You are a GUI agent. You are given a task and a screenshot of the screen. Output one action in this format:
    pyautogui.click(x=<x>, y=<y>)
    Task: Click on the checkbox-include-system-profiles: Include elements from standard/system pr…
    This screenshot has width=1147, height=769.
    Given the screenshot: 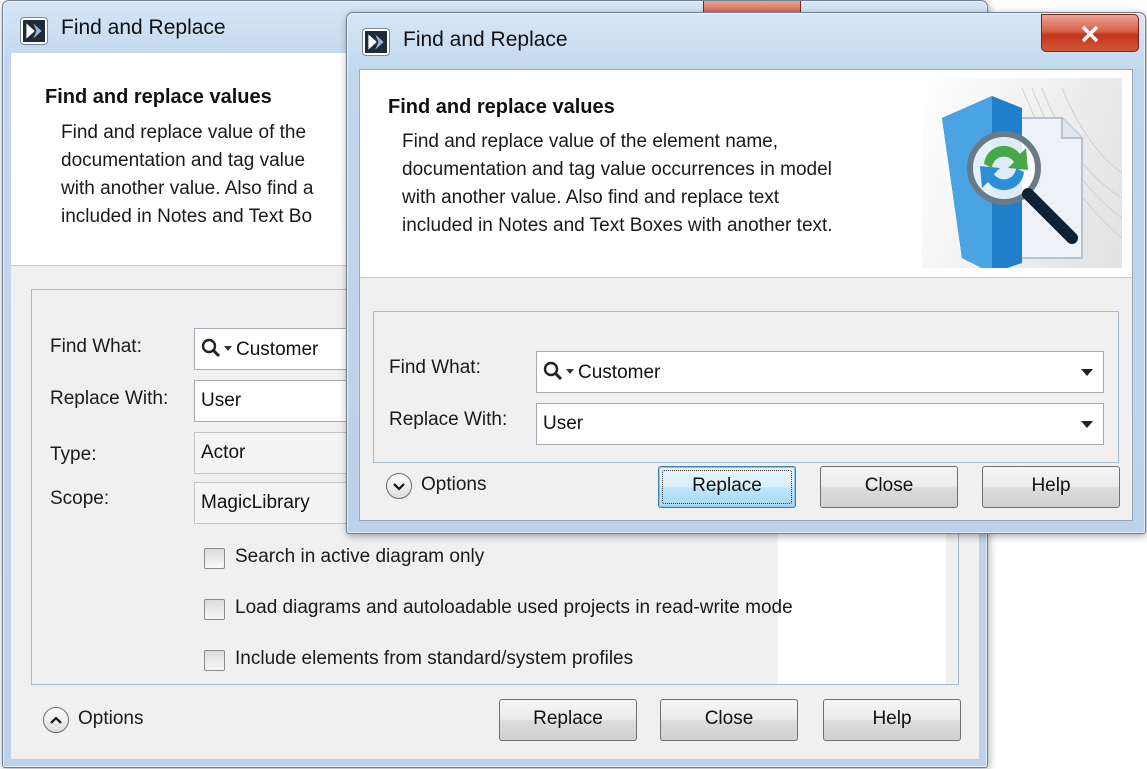 What is the action you would take?
    pyautogui.click(x=504, y=660)
    